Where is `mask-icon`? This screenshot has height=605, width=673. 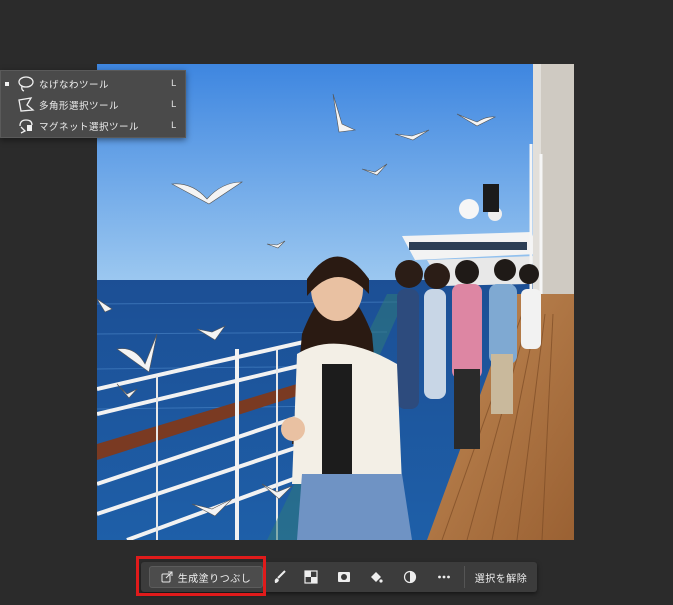
mask-icon is located at coordinates (311, 577).